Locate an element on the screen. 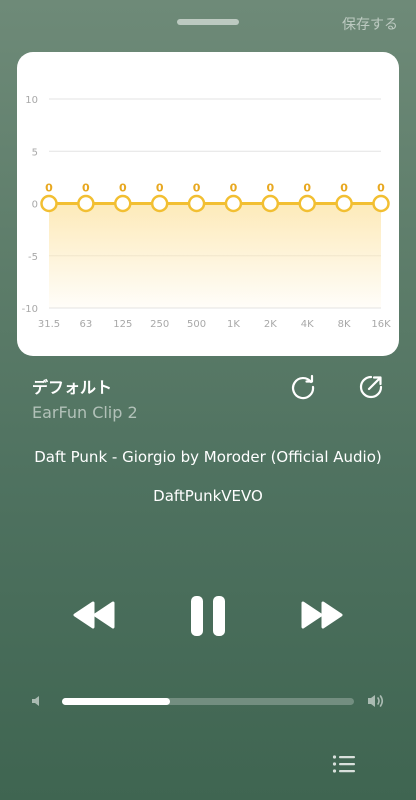 Image resolution: width=416 pixels, height=800 pixels. x-tick-label: 125 is located at coordinates (122, 324).